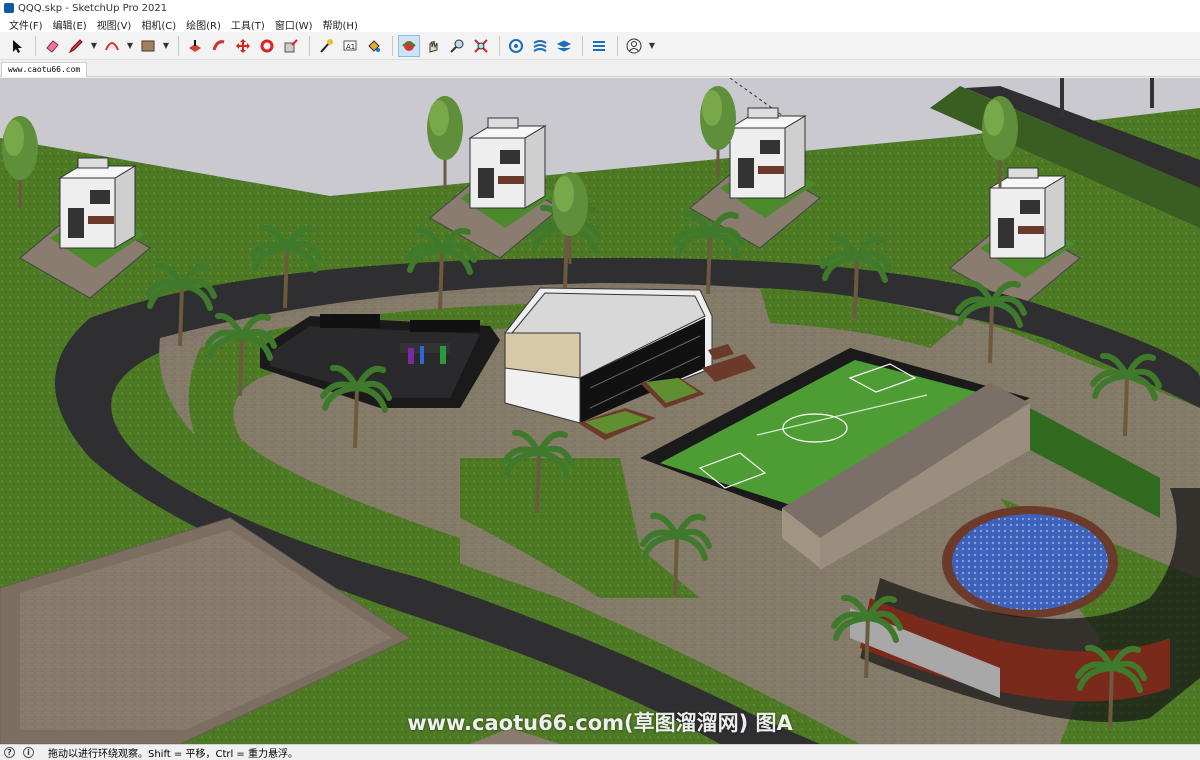 The image size is (1200, 760). I want to click on text-icon: A1, so click(350, 46).